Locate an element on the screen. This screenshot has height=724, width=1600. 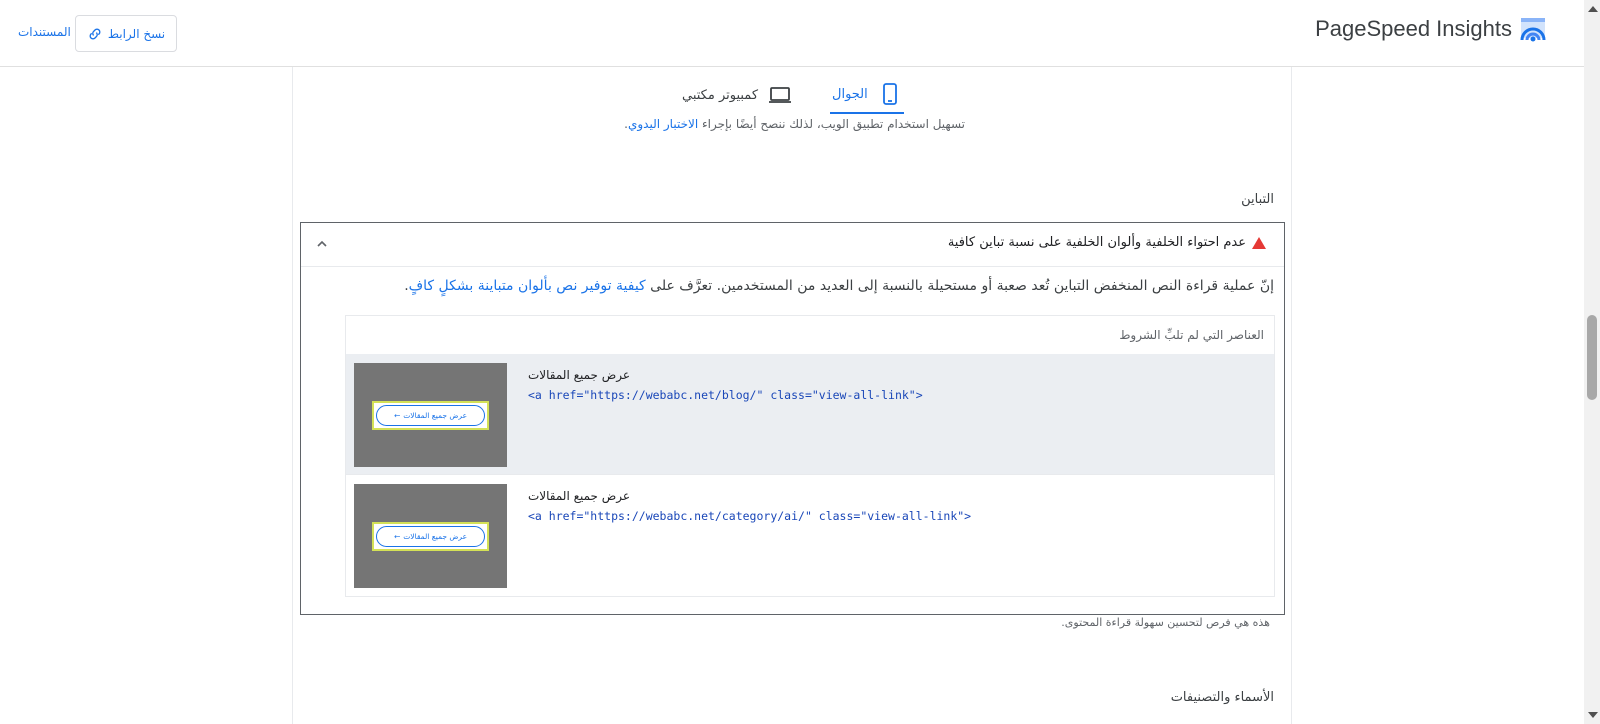
contrast-learn-link: كيفية توفير نص بألوان متباينة بشكلٍ كافٍ is located at coordinates (527, 286).